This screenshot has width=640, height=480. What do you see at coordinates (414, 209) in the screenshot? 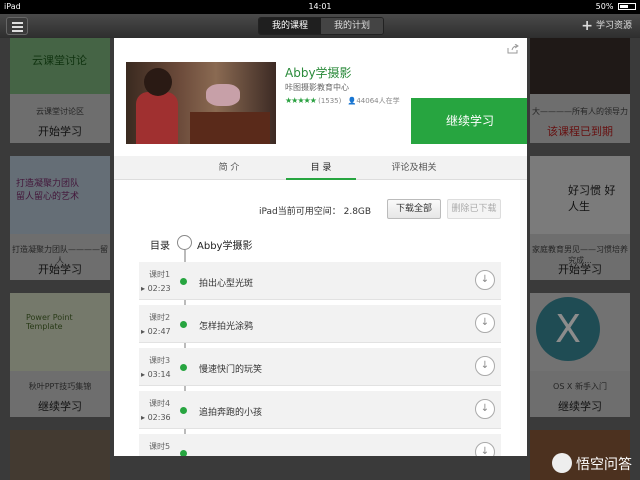
I see `download-all-button: 下载全部` at bounding box center [414, 209].